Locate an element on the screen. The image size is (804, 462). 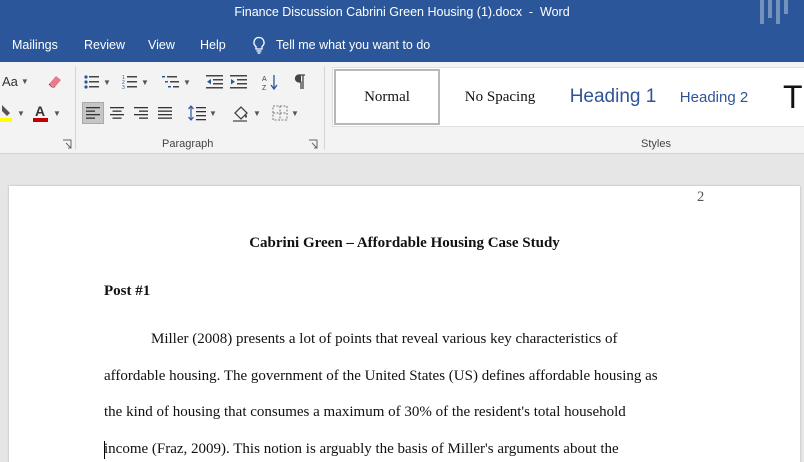
align-left-icon is located at coordinates (93, 113).